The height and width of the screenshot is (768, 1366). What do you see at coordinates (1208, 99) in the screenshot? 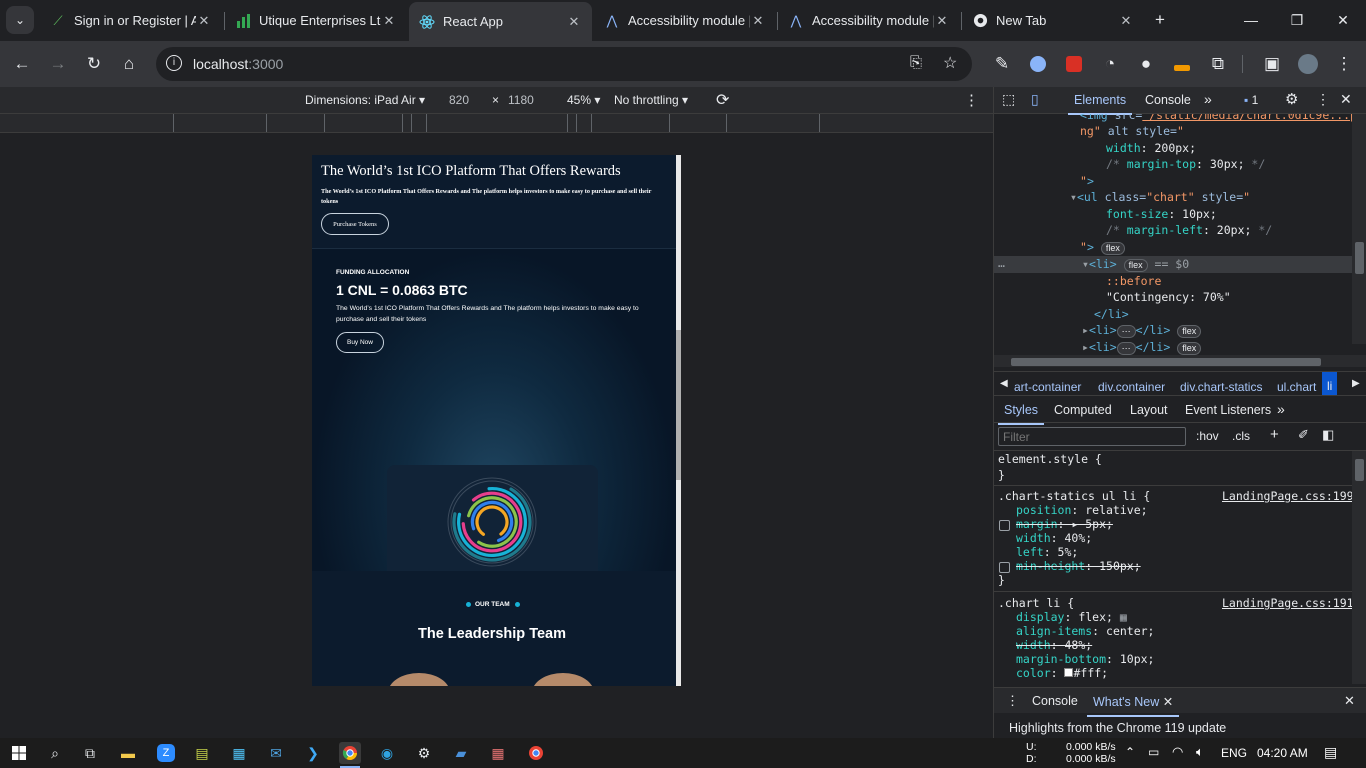
I see `more-tabs-button: »` at bounding box center [1208, 99].